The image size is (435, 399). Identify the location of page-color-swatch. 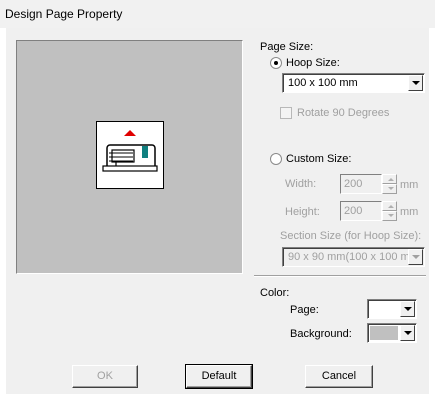
(384, 309).